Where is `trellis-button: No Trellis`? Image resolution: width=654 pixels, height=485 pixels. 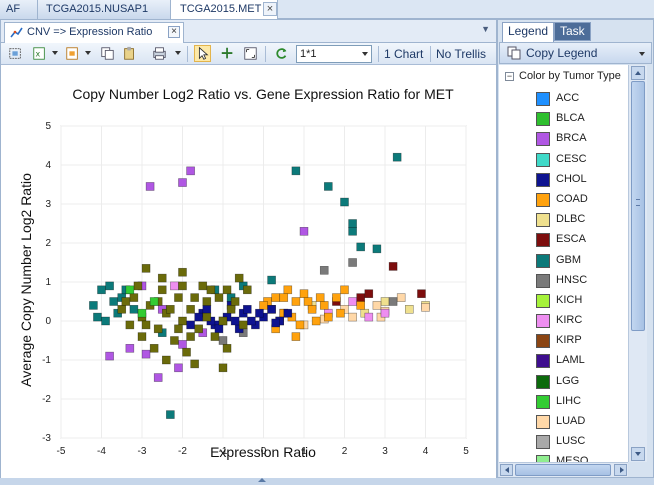 trellis-button: No Trellis is located at coordinates (461, 54).